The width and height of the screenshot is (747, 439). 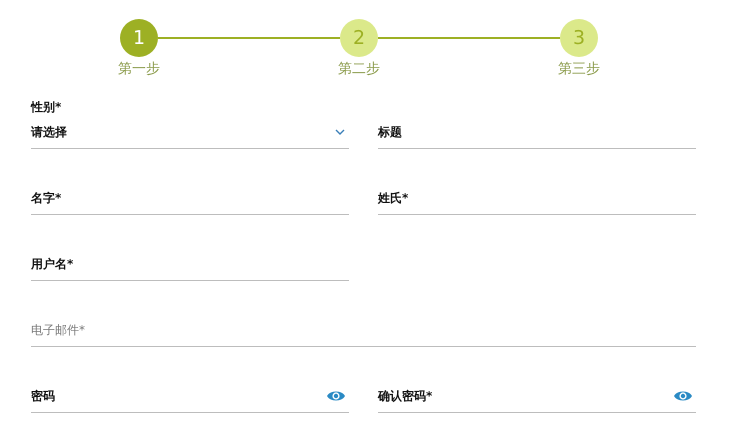 What do you see at coordinates (190, 267) in the screenshot?
I see `text-field: 用户名*` at bounding box center [190, 267].